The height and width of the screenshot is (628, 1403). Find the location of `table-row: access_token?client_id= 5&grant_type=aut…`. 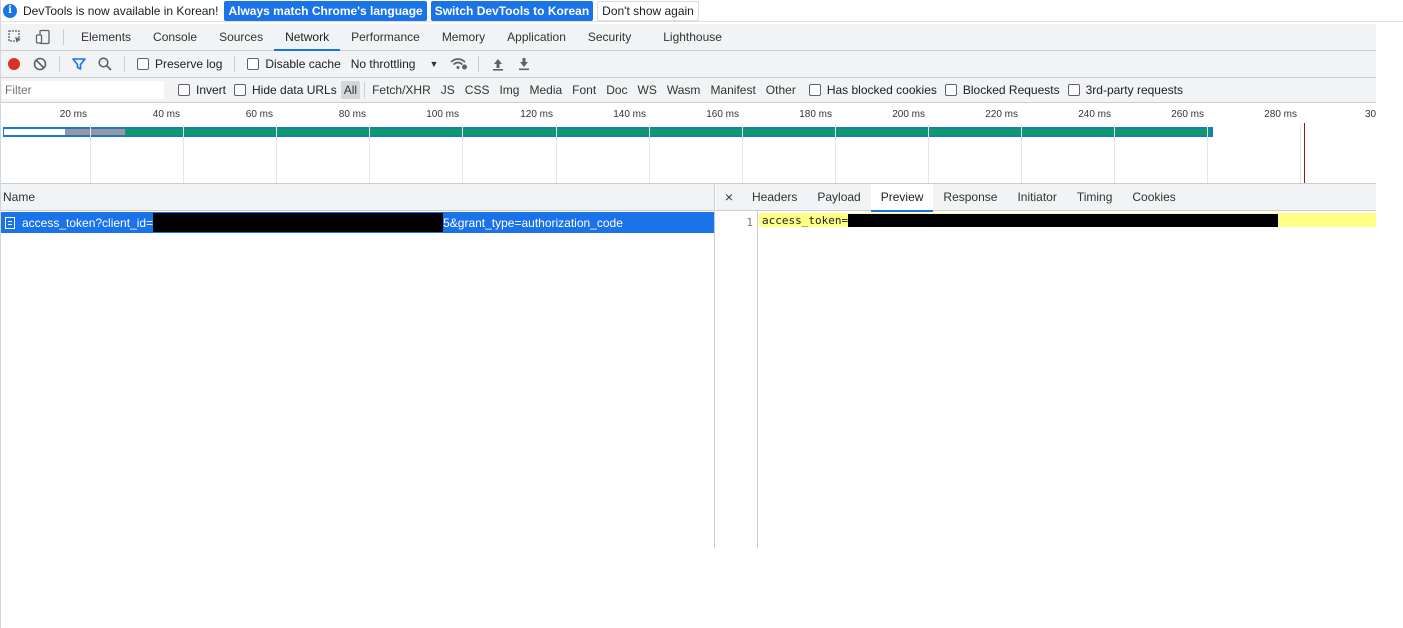

table-row: access_token?client_id= 5&grant_type=aut… is located at coordinates (357, 222).